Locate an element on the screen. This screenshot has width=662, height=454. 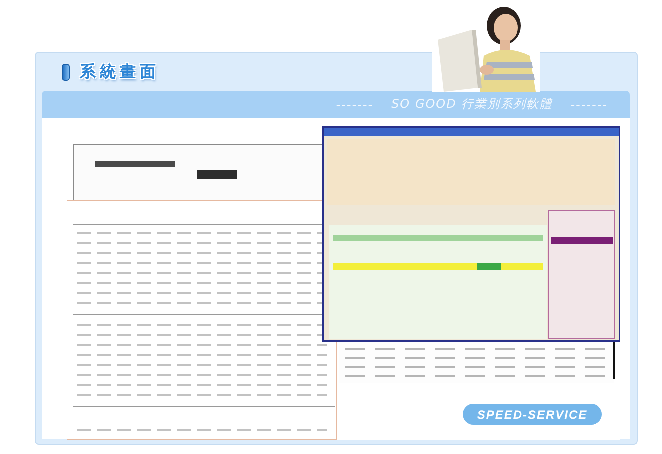
speed-service-badge: SPEED-SERVICE is located at coordinates (532, 414).